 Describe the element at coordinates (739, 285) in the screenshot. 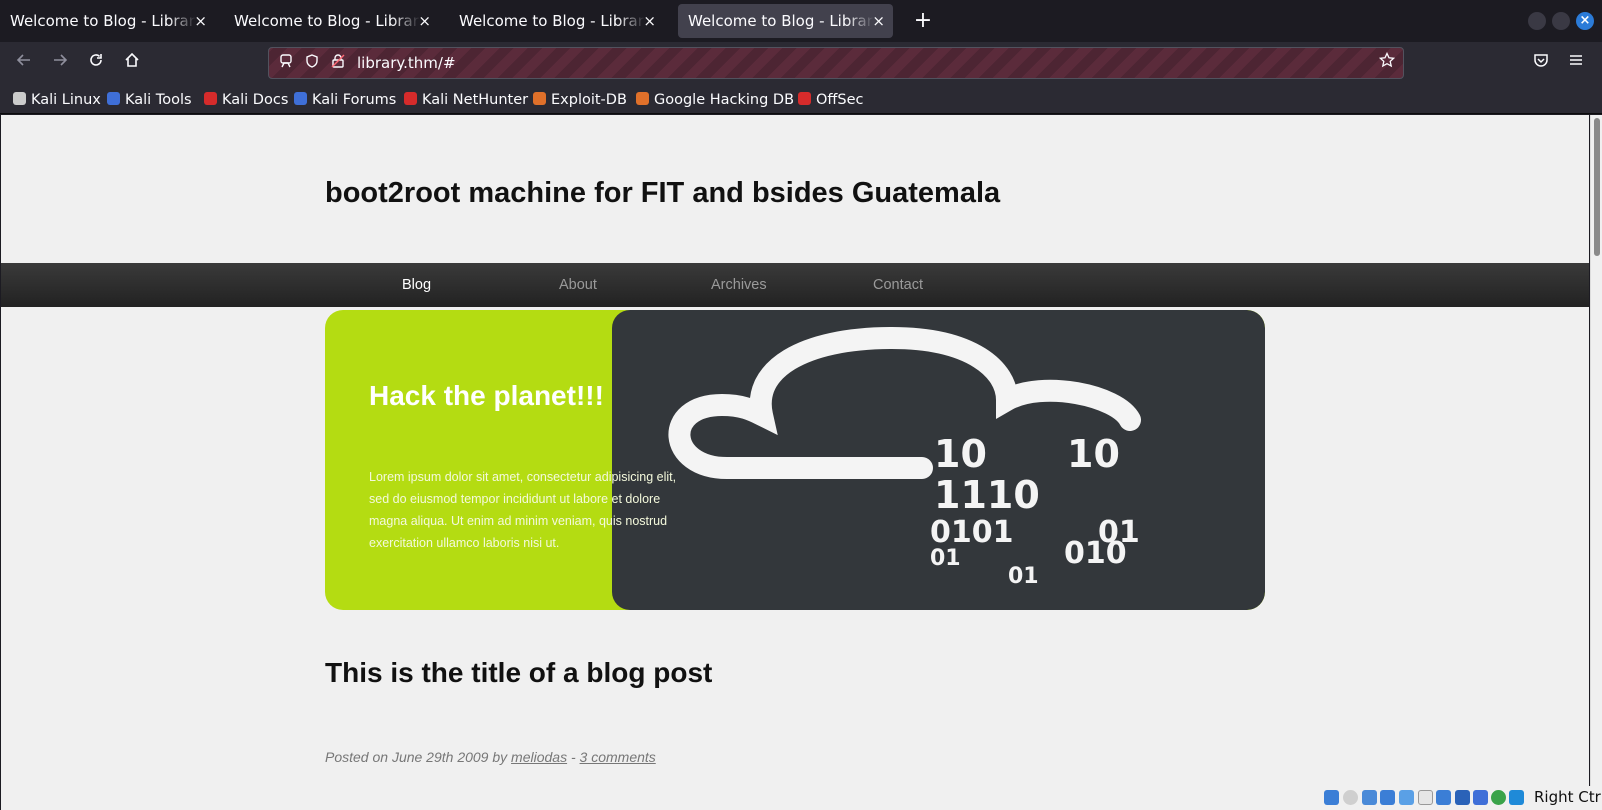

I see `menu-item-archives: Archives` at that location.